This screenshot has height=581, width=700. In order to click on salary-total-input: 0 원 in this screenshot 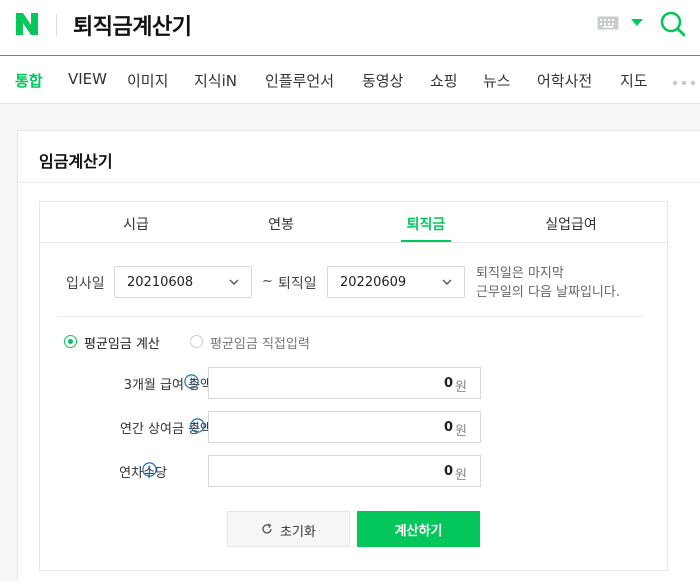, I will do `click(344, 383)`.